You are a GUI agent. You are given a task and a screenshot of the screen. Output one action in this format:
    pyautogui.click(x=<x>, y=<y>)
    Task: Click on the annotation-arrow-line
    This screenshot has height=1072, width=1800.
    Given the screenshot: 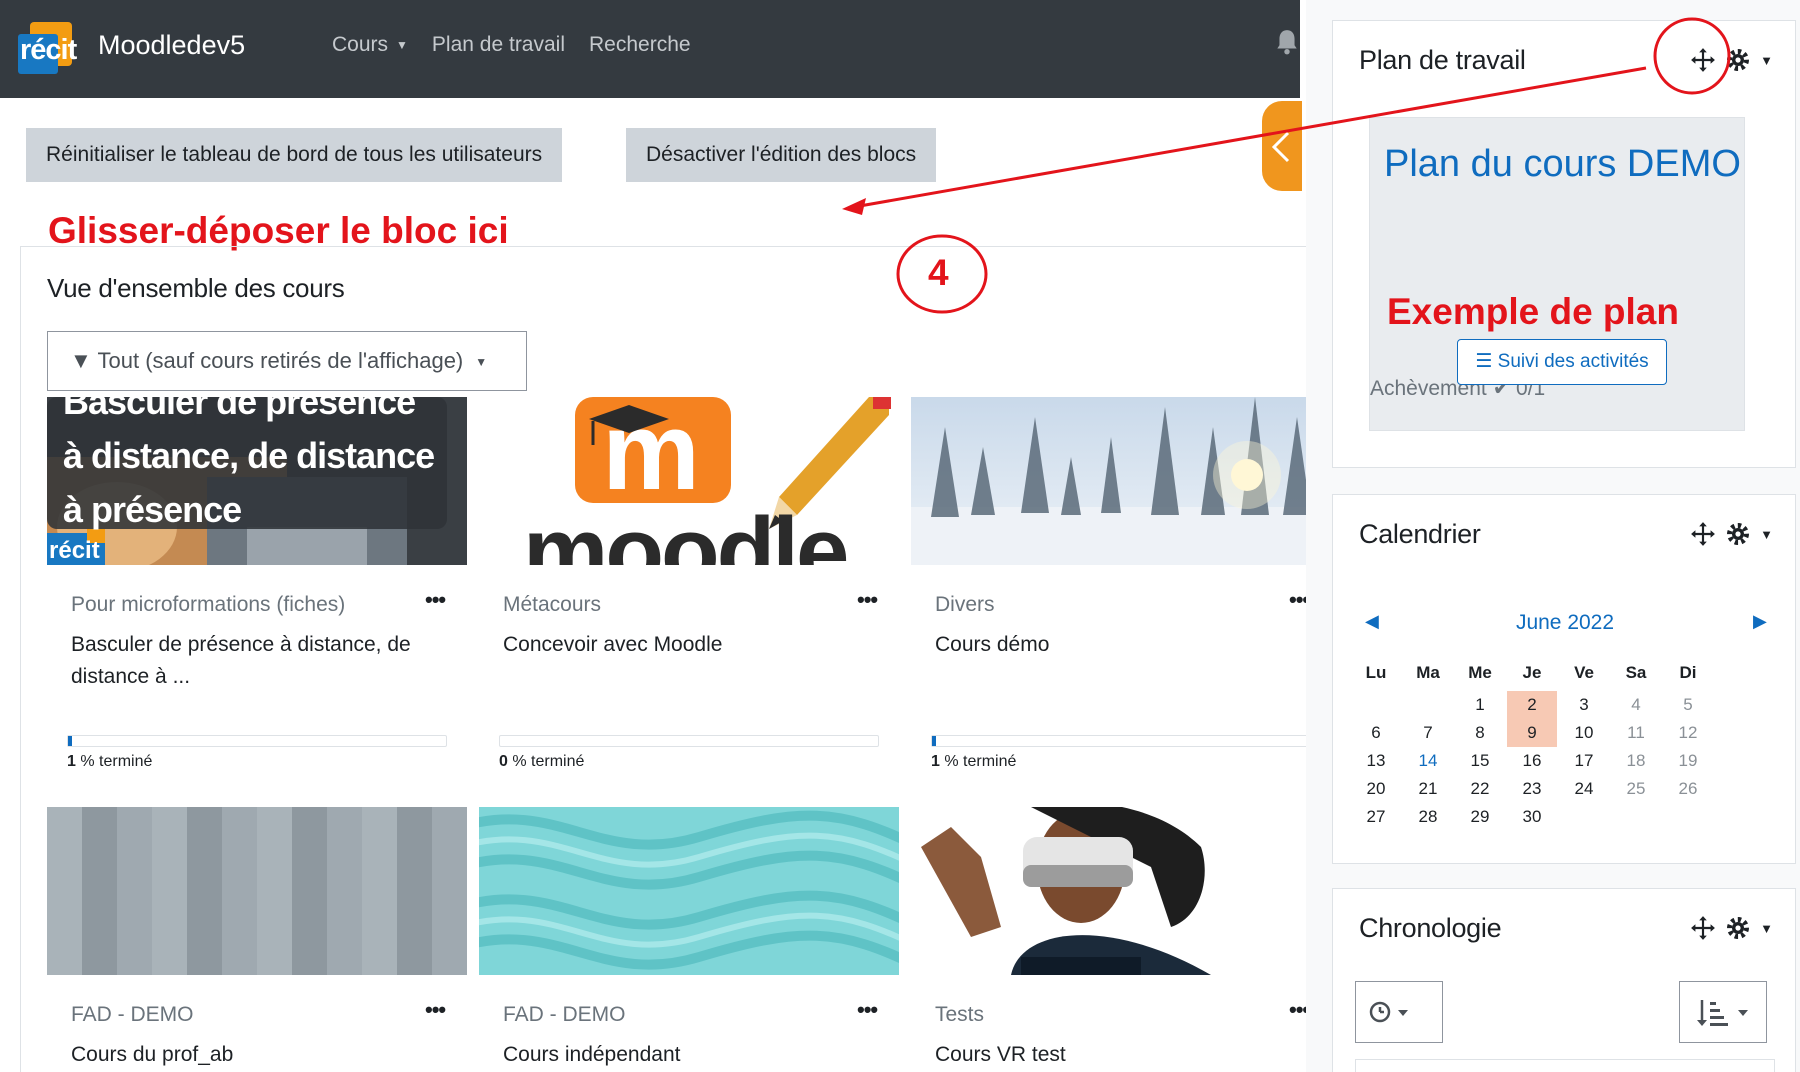 What is the action you would take?
    pyautogui.click(x=1250, y=137)
    